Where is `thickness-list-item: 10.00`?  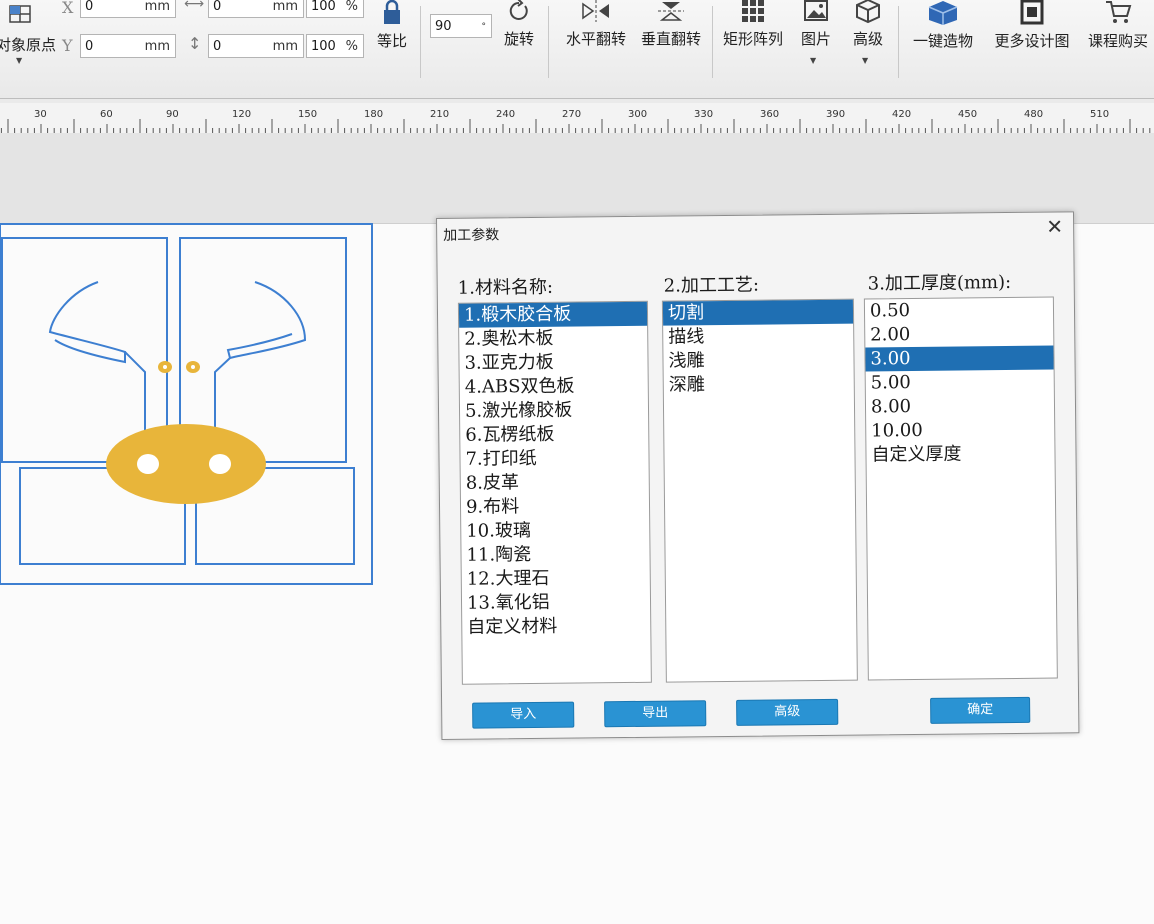
thickness-list-item: 10.00 is located at coordinates (960, 431).